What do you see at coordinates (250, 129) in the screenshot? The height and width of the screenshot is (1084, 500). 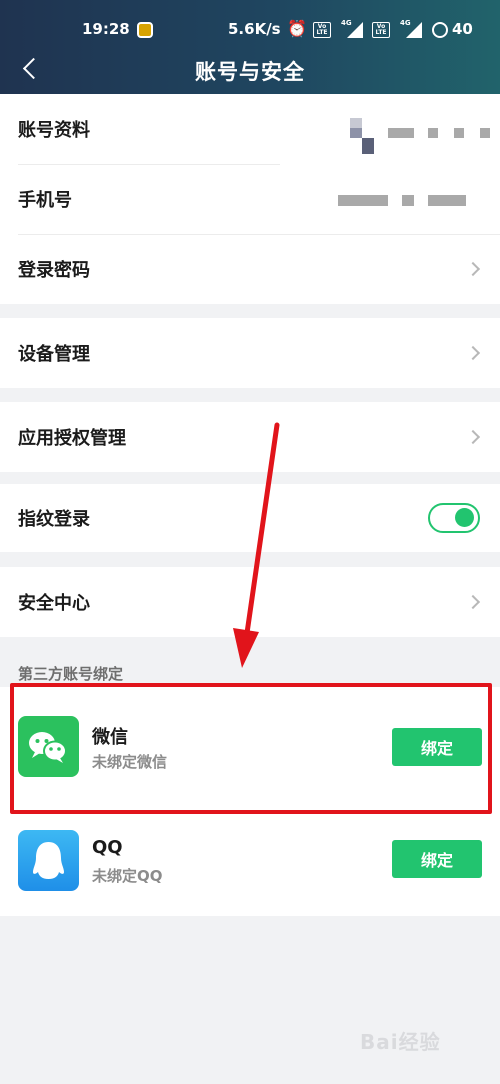 I see `account-info-row: 账号资料` at bounding box center [250, 129].